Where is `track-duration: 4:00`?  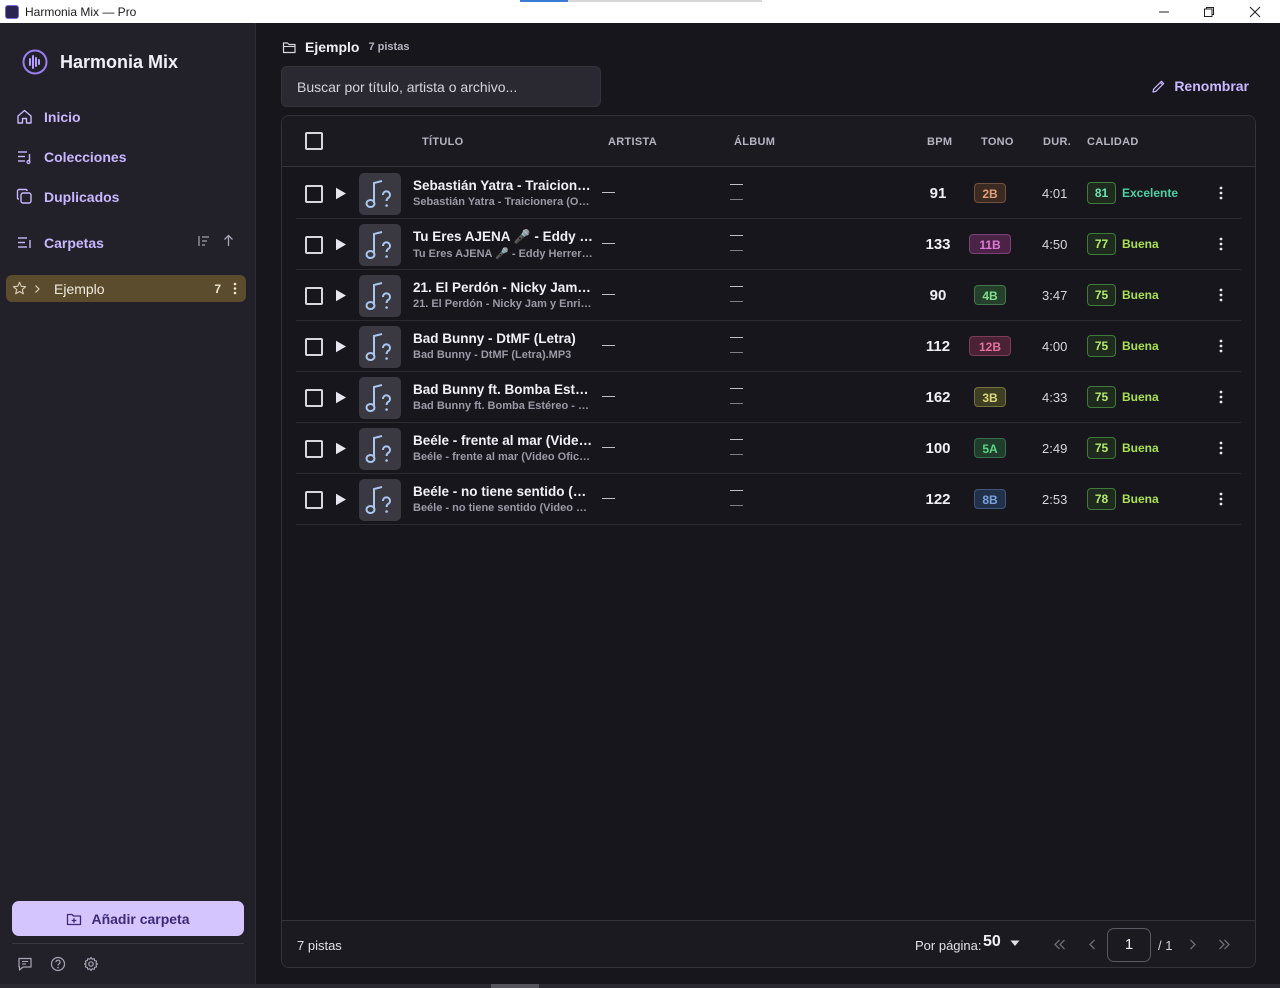 track-duration: 4:00 is located at coordinates (1055, 346).